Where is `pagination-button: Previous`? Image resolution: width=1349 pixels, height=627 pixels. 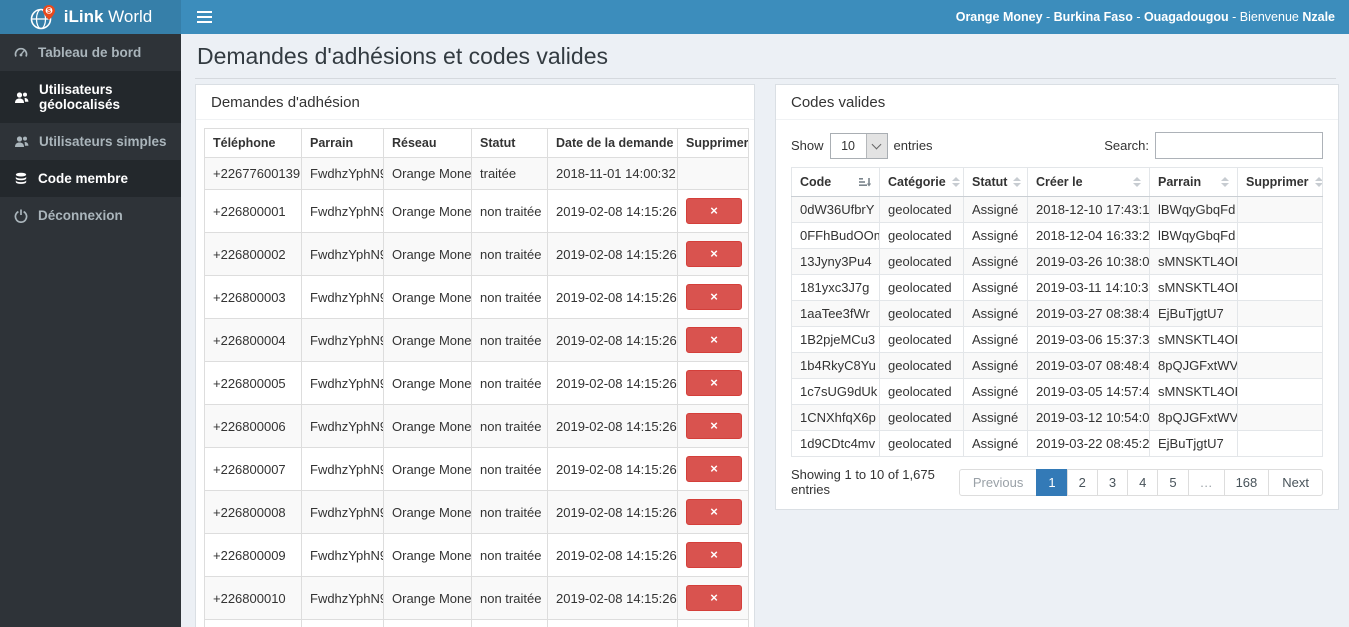 pagination-button: Previous is located at coordinates (998, 482).